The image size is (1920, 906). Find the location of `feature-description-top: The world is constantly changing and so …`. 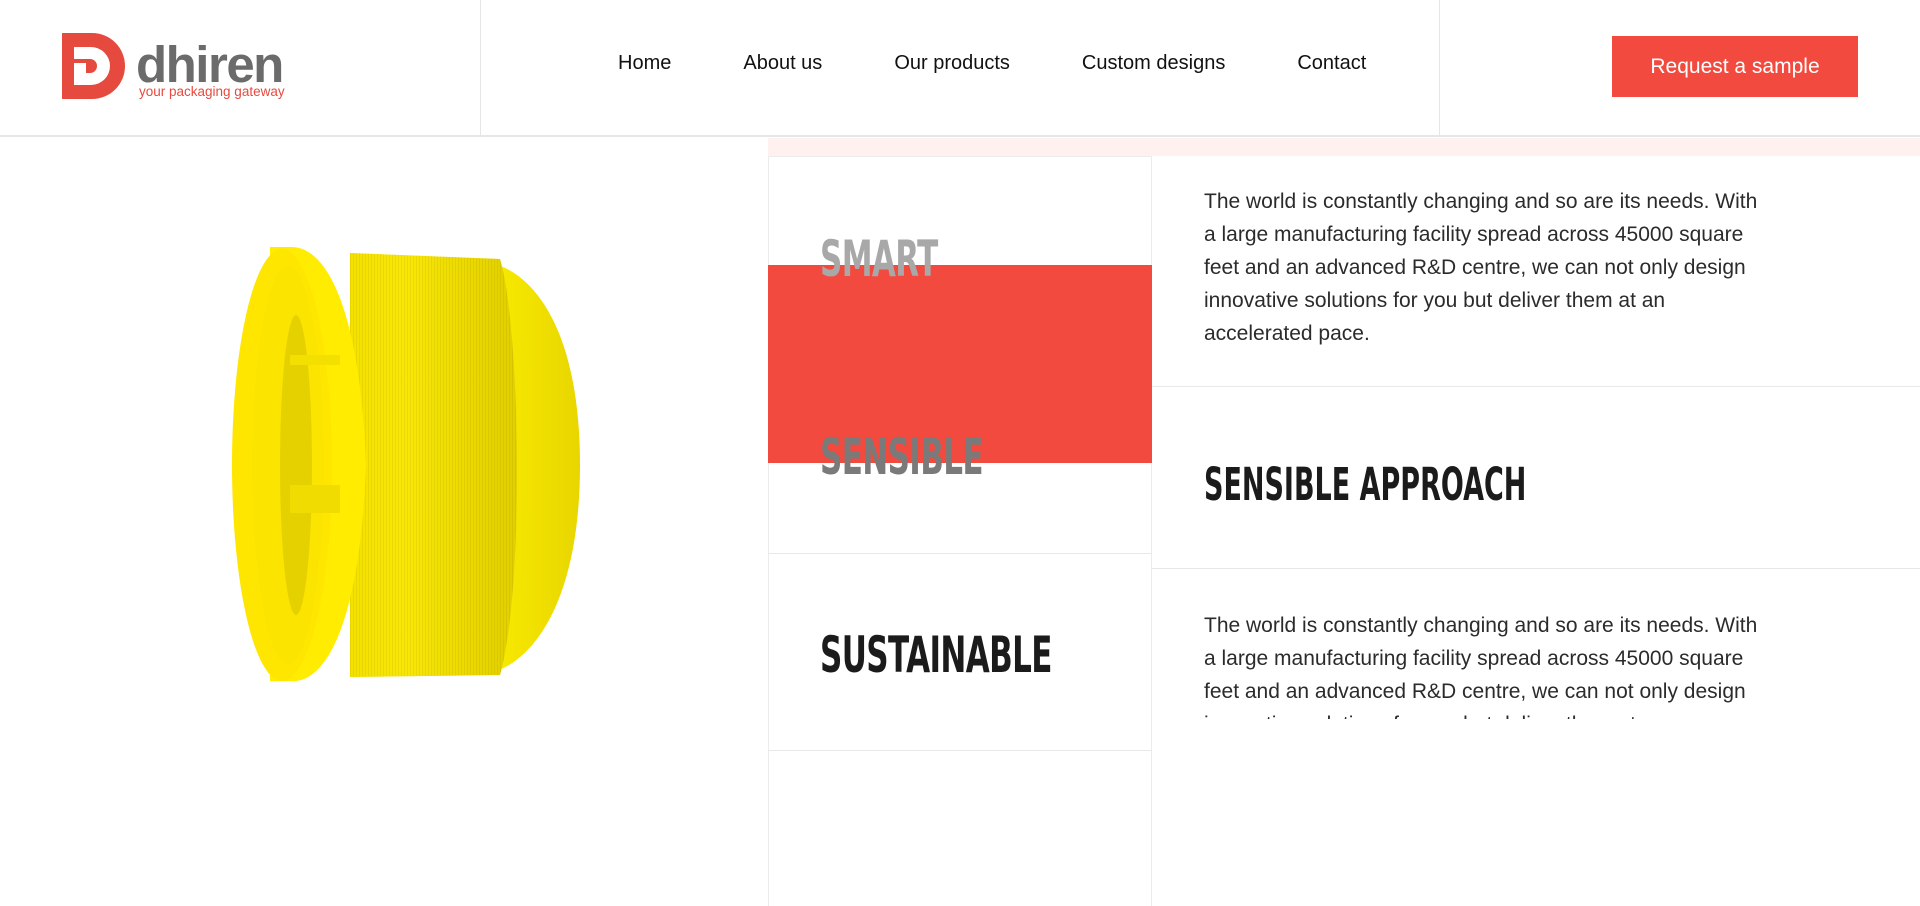

feature-description-top: The world is constantly changing and so … is located at coordinates (1481, 267).